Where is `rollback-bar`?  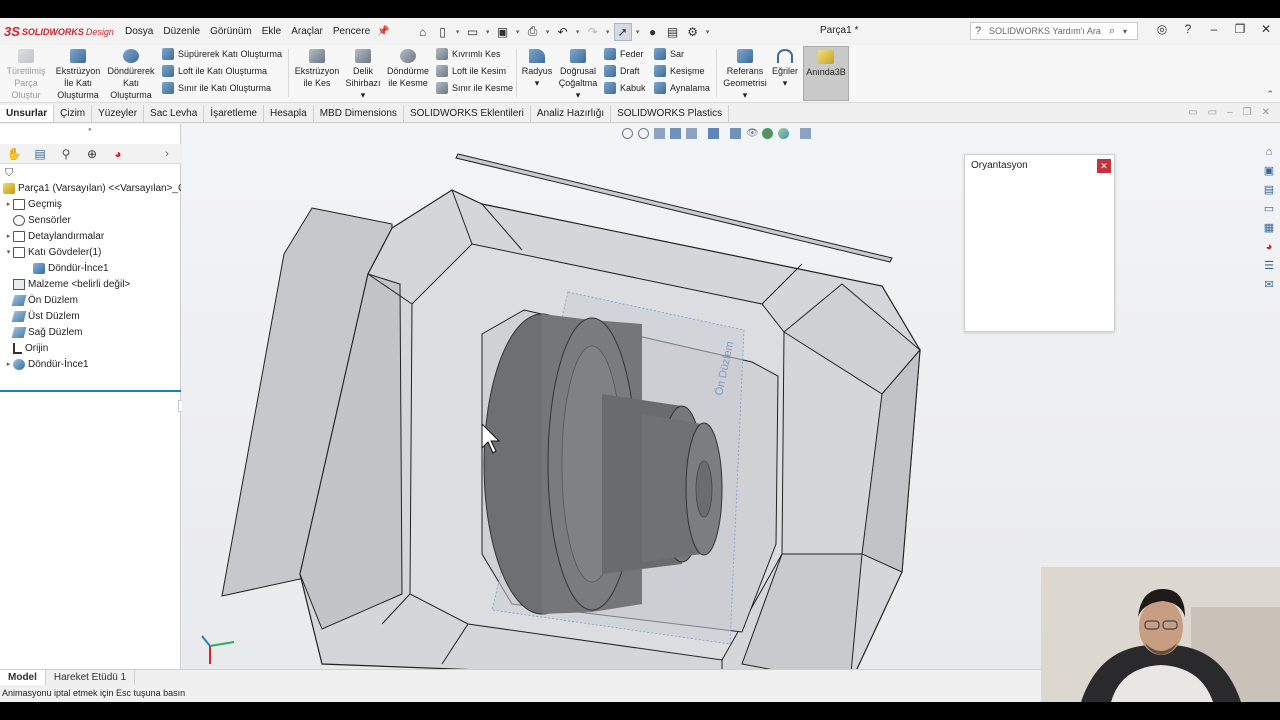 rollback-bar is located at coordinates (90, 391).